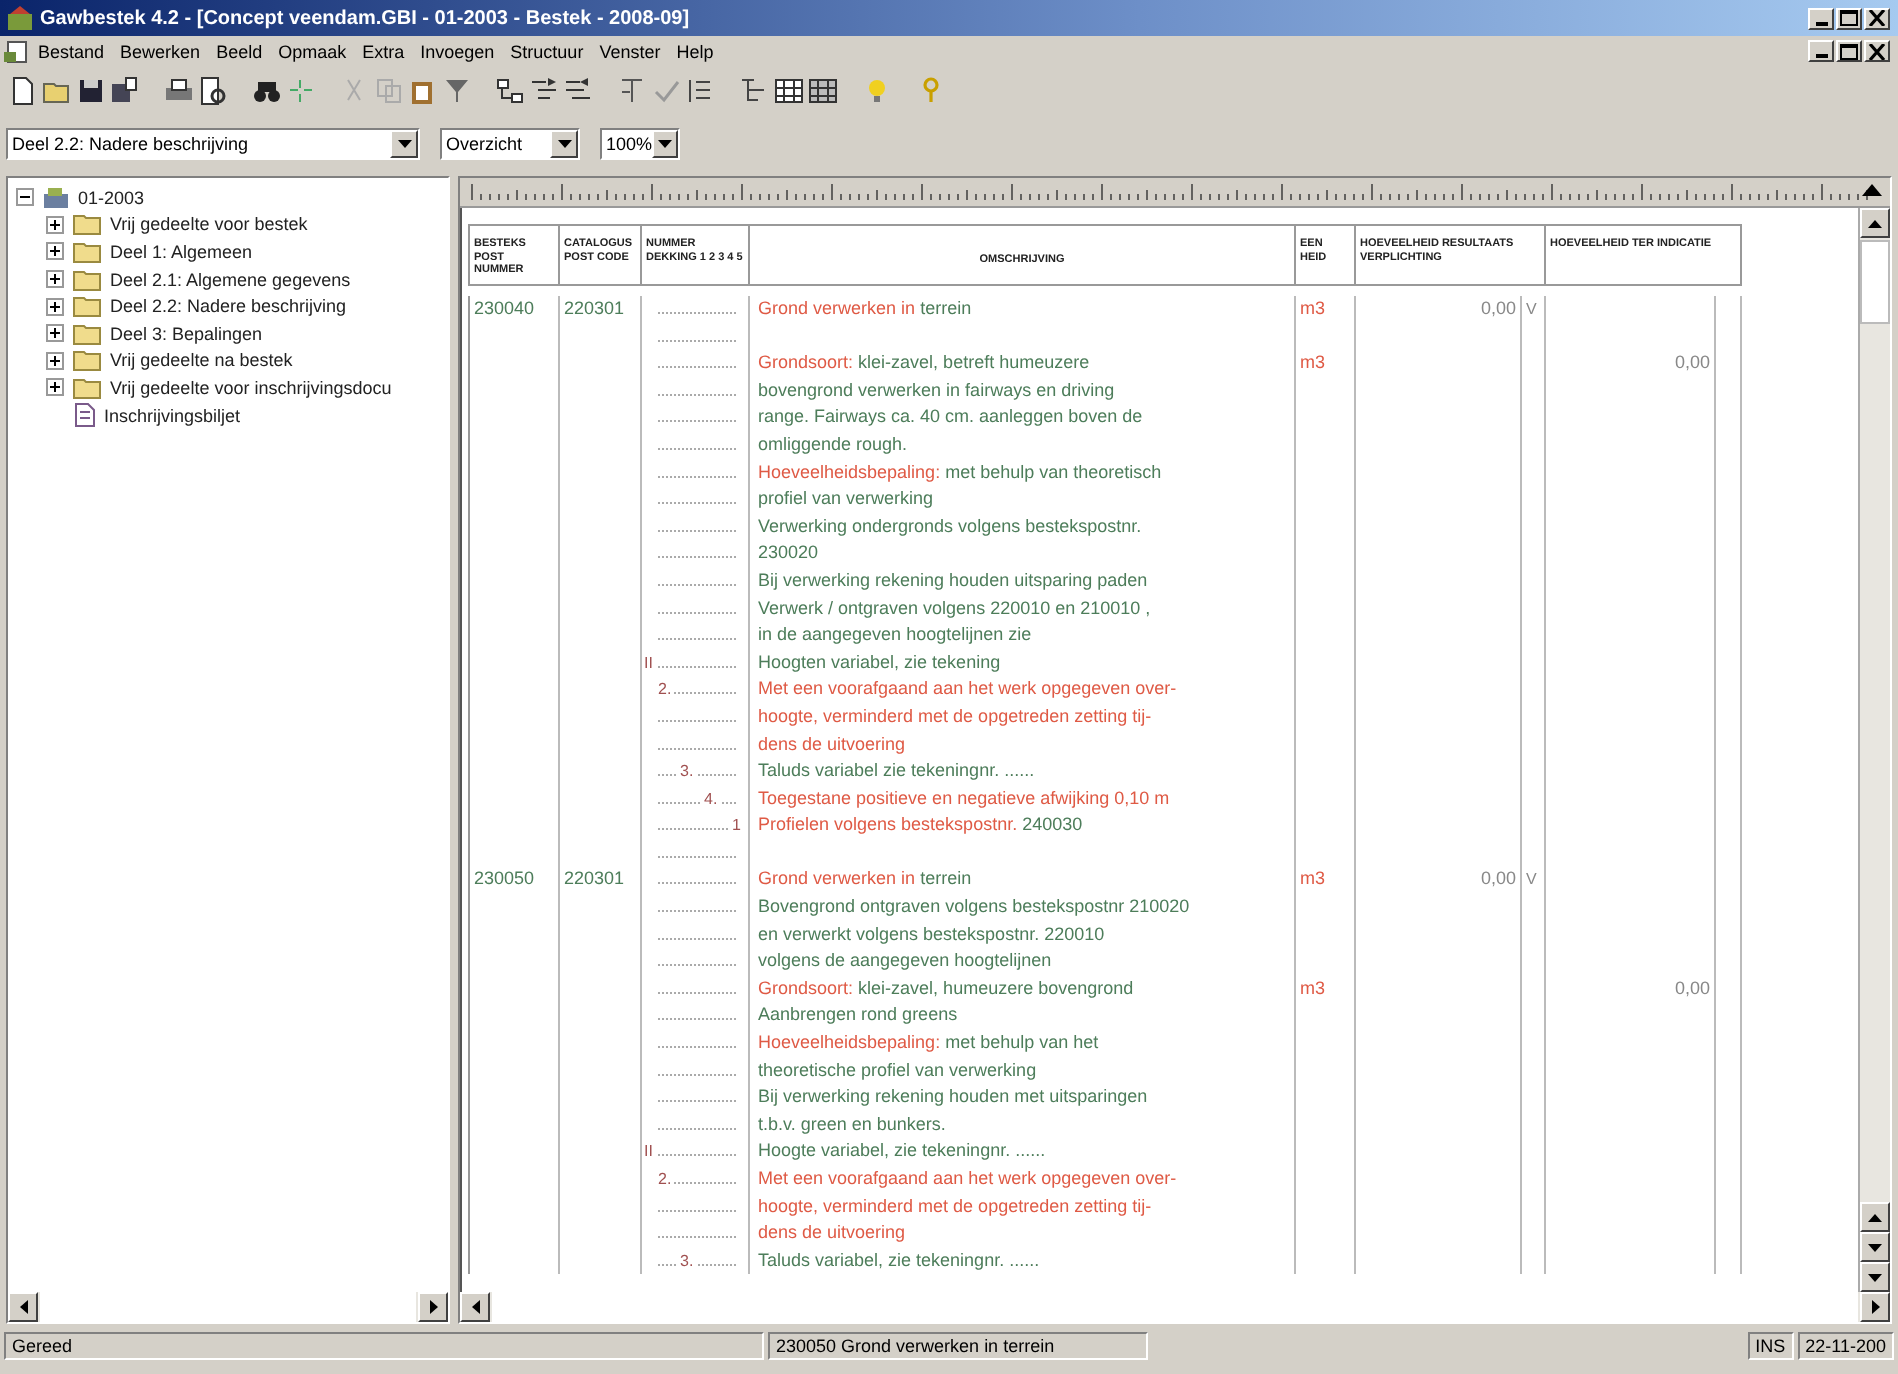 The image size is (1898, 1374). Describe the element at coordinates (230, 279) in the screenshot. I see `tree-item: Deel 2.1: Algemene gegevens` at that location.